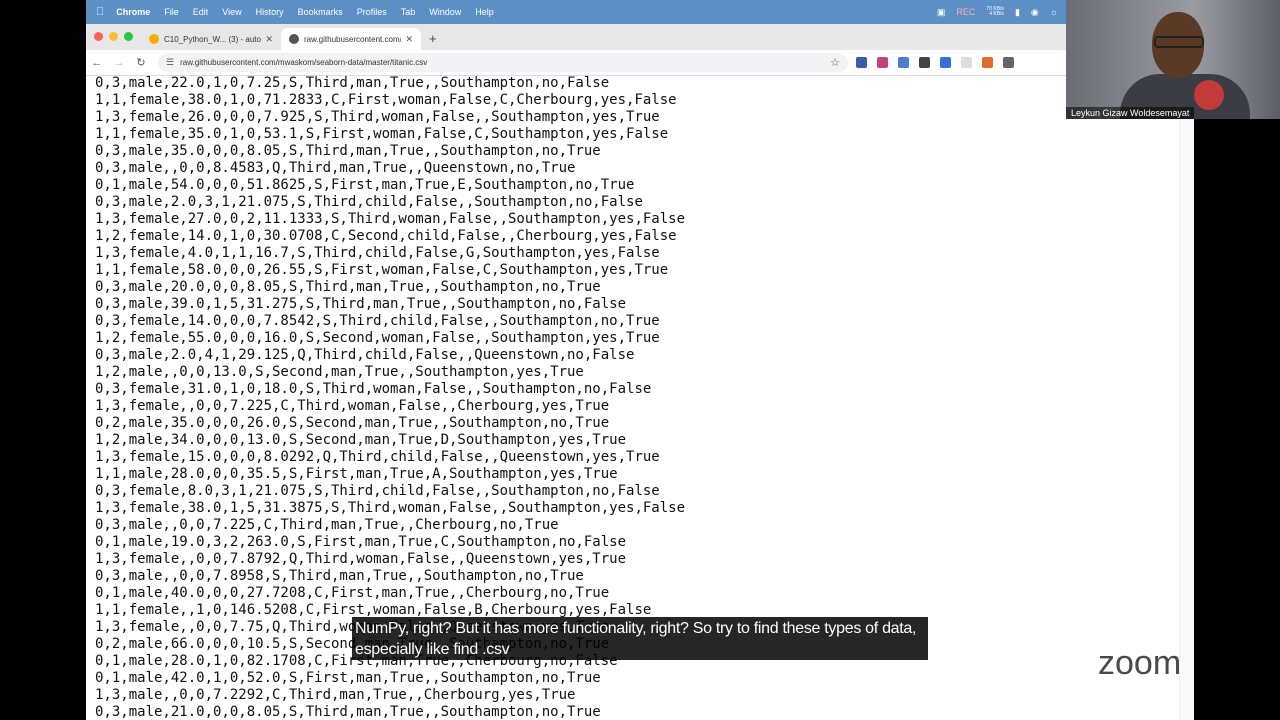 The height and width of the screenshot is (720, 1280). I want to click on network-speed: 70 KB/s 4 KB/s, so click(995, 12).